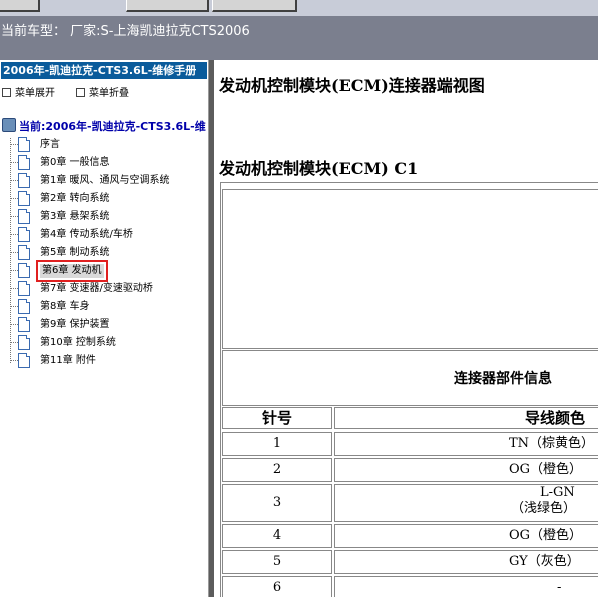 The width and height of the screenshot is (598, 597). I want to click on pin-column-header: 针号, so click(277, 418).